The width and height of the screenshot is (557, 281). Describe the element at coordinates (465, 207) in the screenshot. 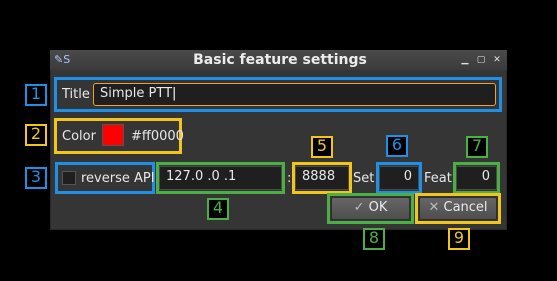

I see `cancel-label: Cancel` at that location.